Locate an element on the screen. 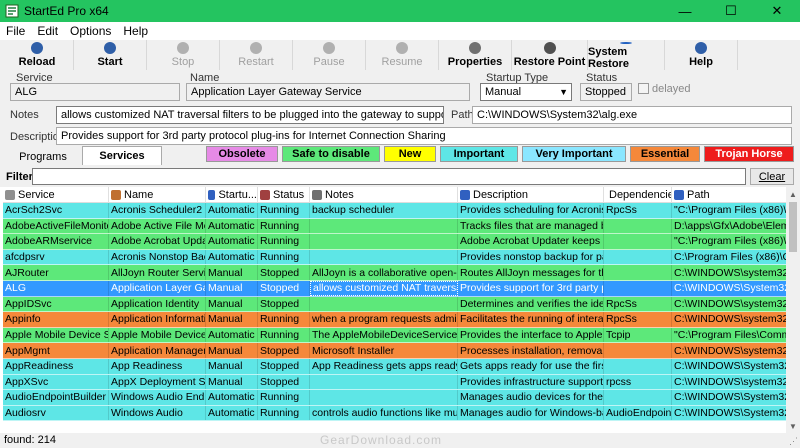  table-cell: "C:\Program Files\Common File is located at coordinates (729, 335).